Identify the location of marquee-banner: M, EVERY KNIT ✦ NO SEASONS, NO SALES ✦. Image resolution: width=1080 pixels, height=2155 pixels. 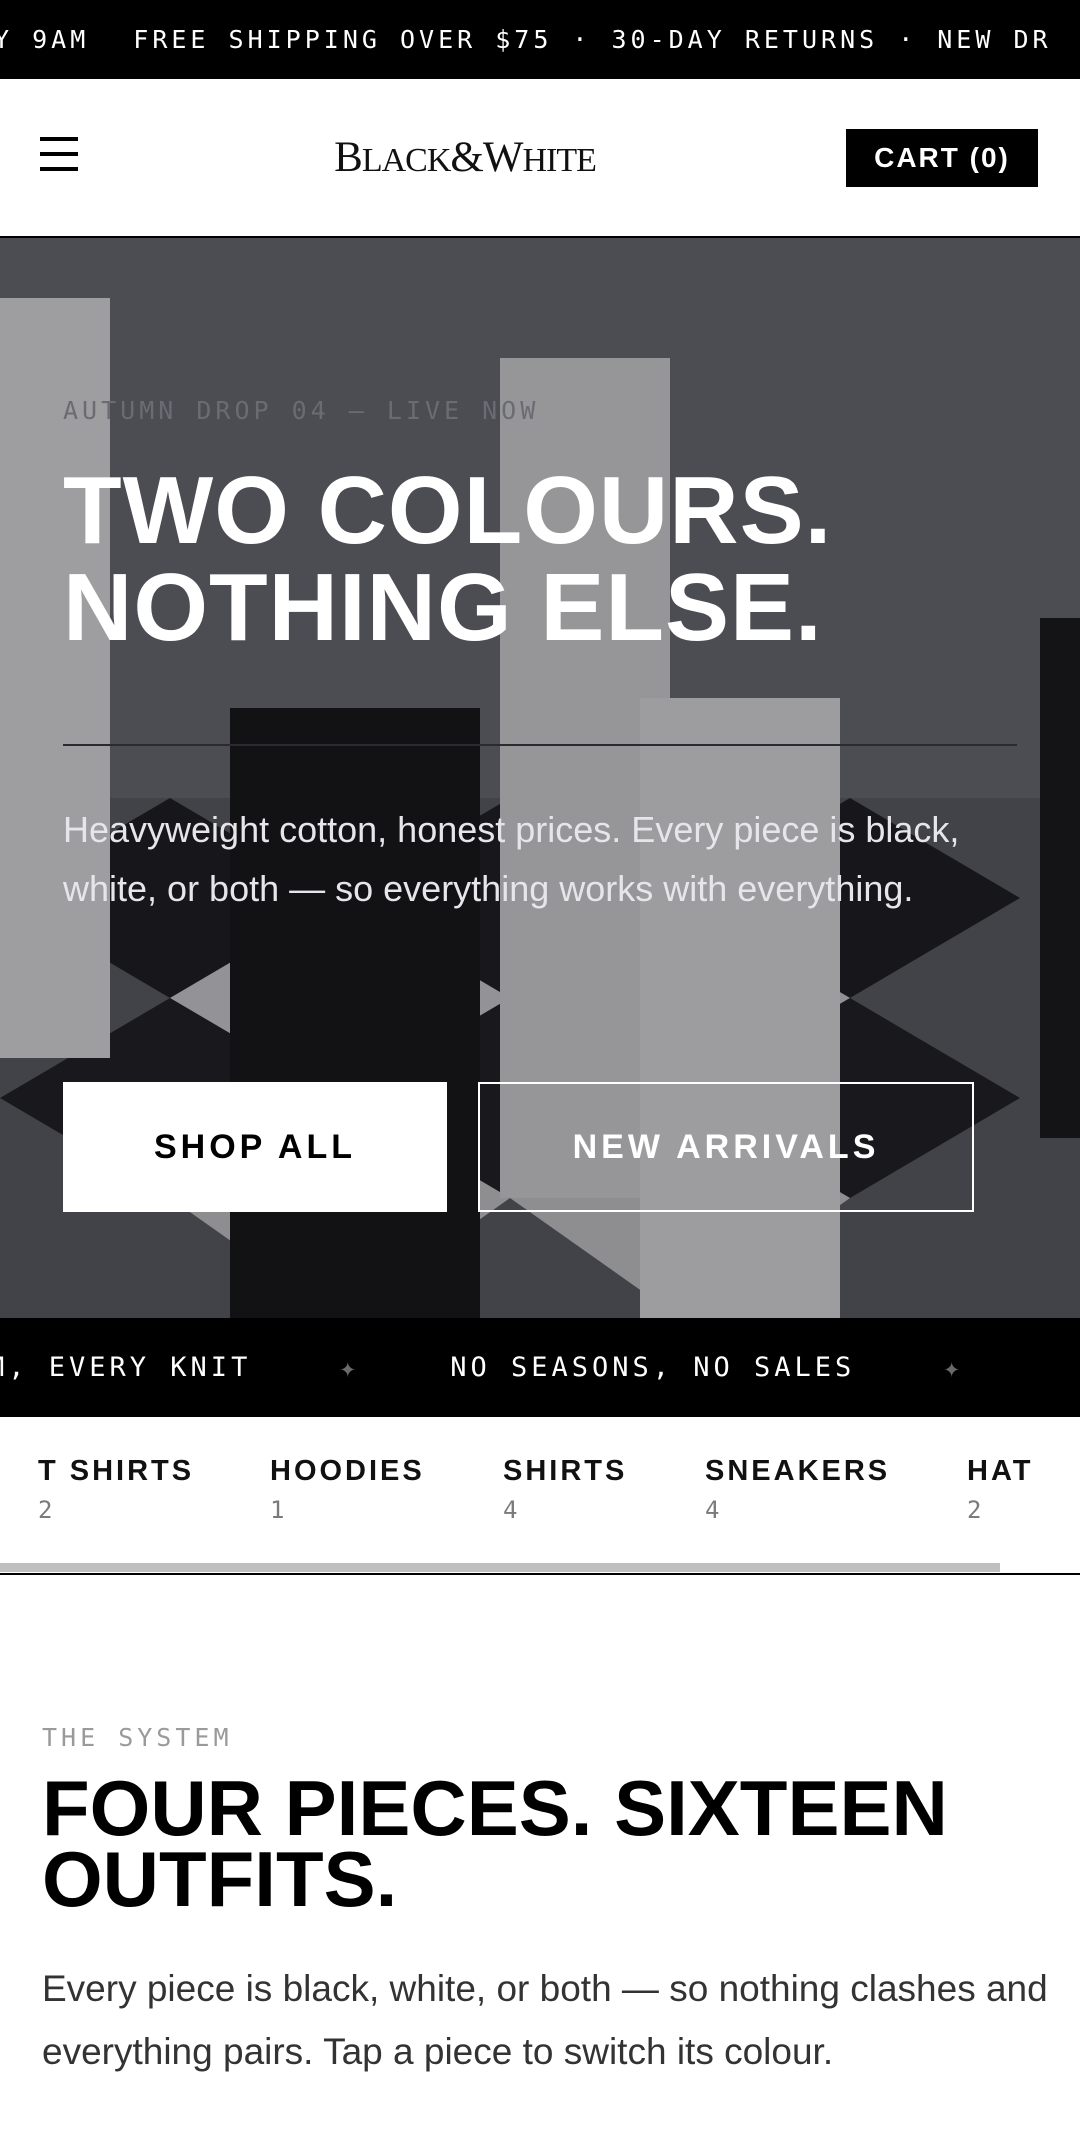
(540, 1367).